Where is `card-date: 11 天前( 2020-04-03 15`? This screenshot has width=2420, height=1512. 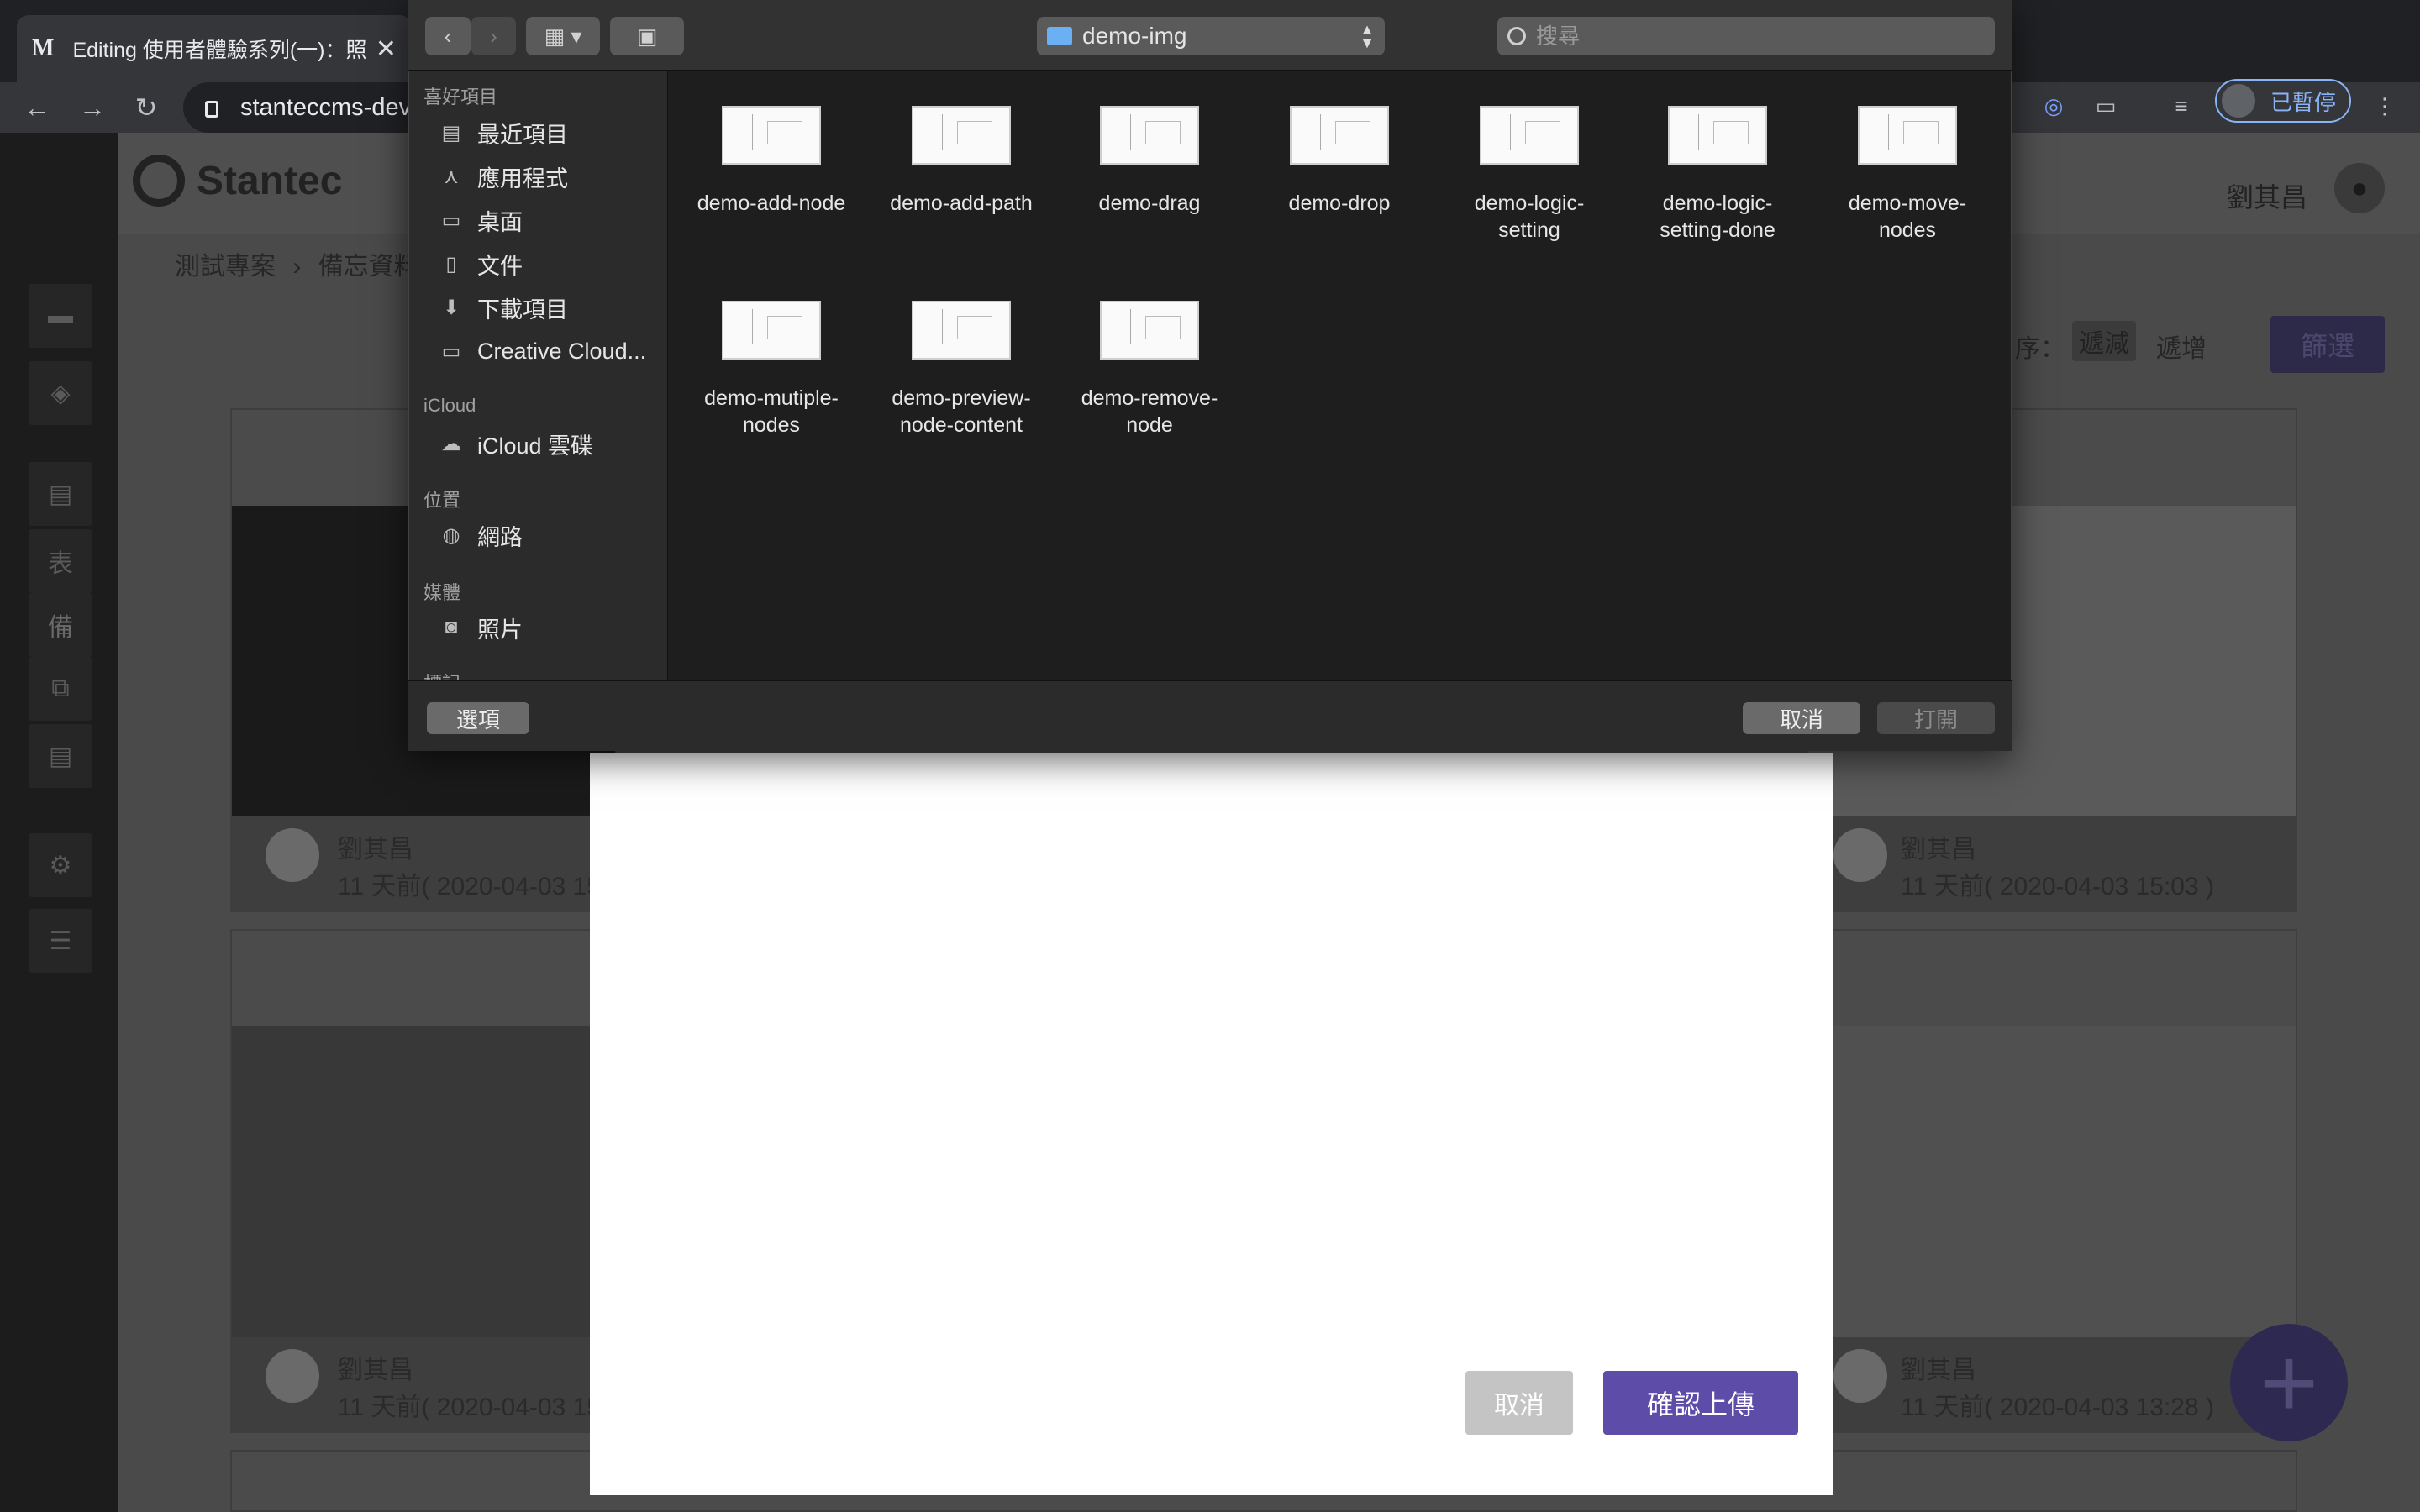
card-date: 11 天前( 2020-04-03 15 is located at coordinates (469, 1407).